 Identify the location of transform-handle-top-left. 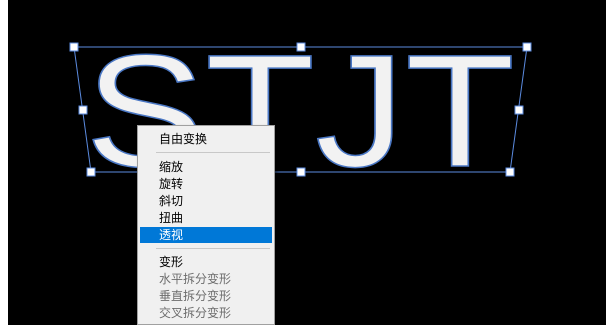
(74, 47).